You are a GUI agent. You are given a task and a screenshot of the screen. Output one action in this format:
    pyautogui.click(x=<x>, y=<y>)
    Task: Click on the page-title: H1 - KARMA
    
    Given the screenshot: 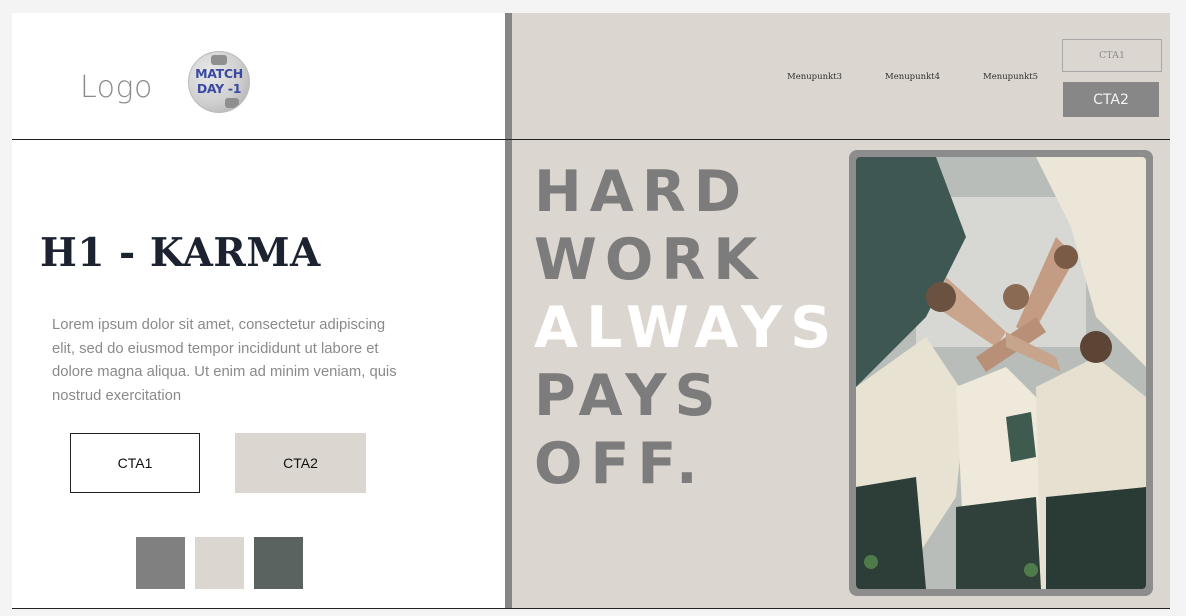 What is the action you would take?
    pyautogui.click(x=180, y=253)
    